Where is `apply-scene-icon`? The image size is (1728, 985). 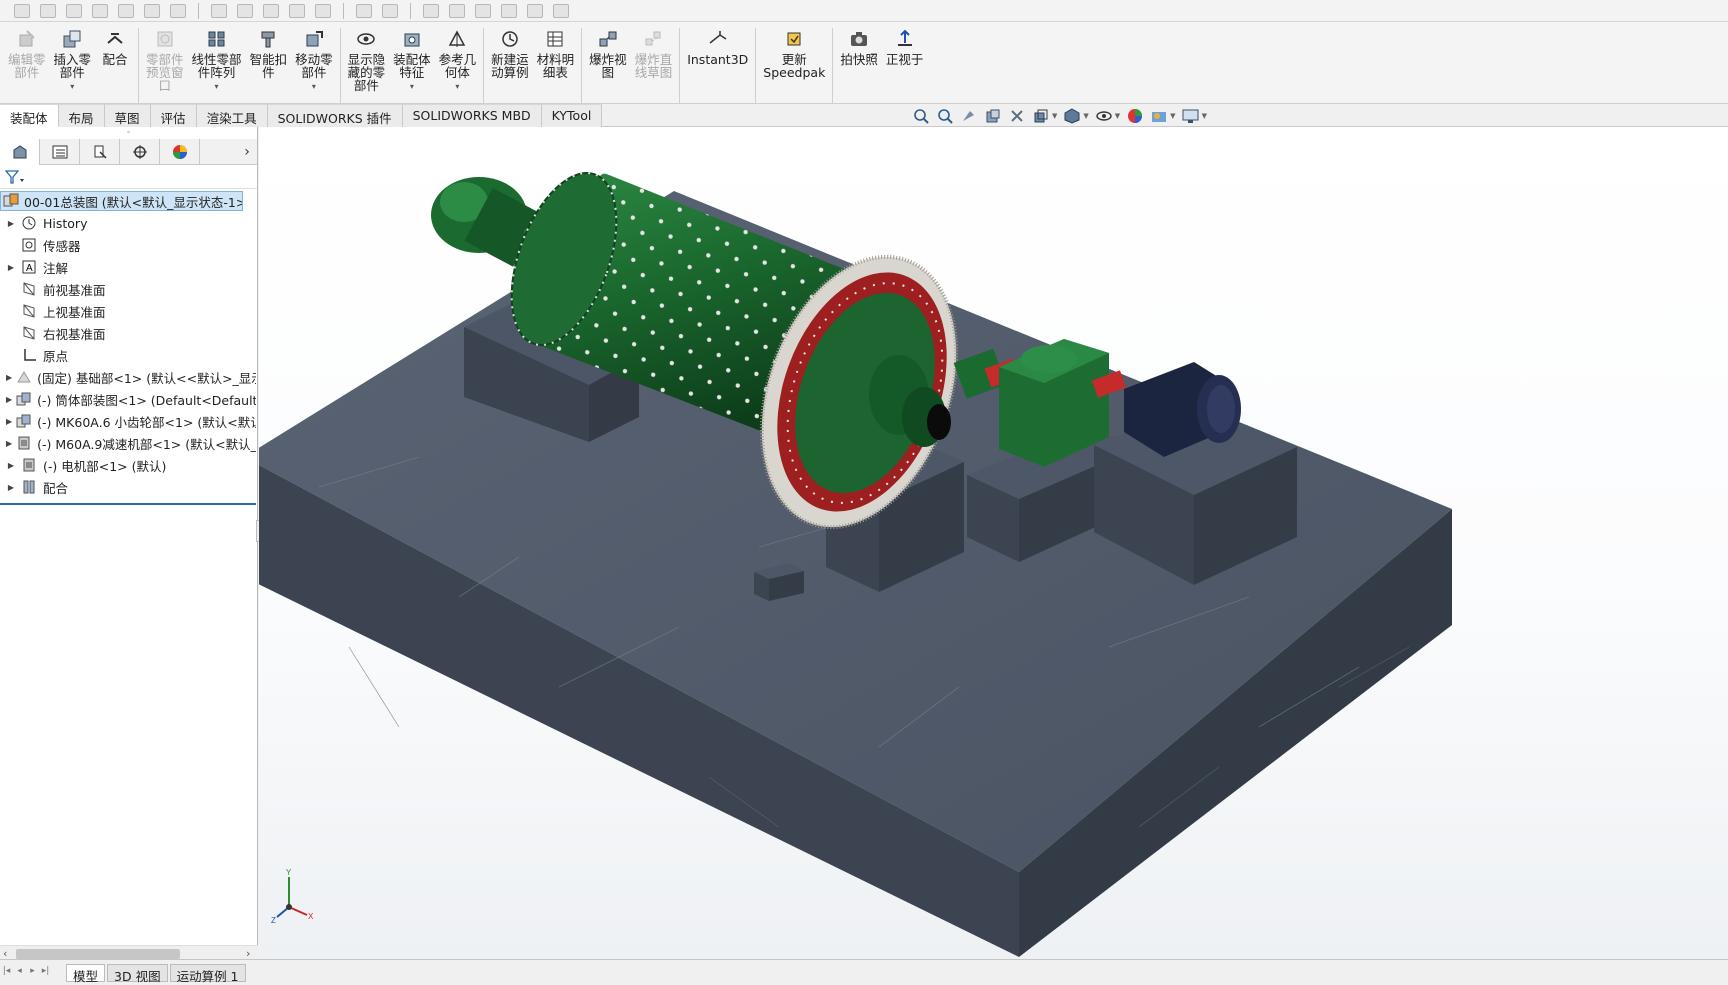
apply-scene-icon is located at coordinates (1159, 116).